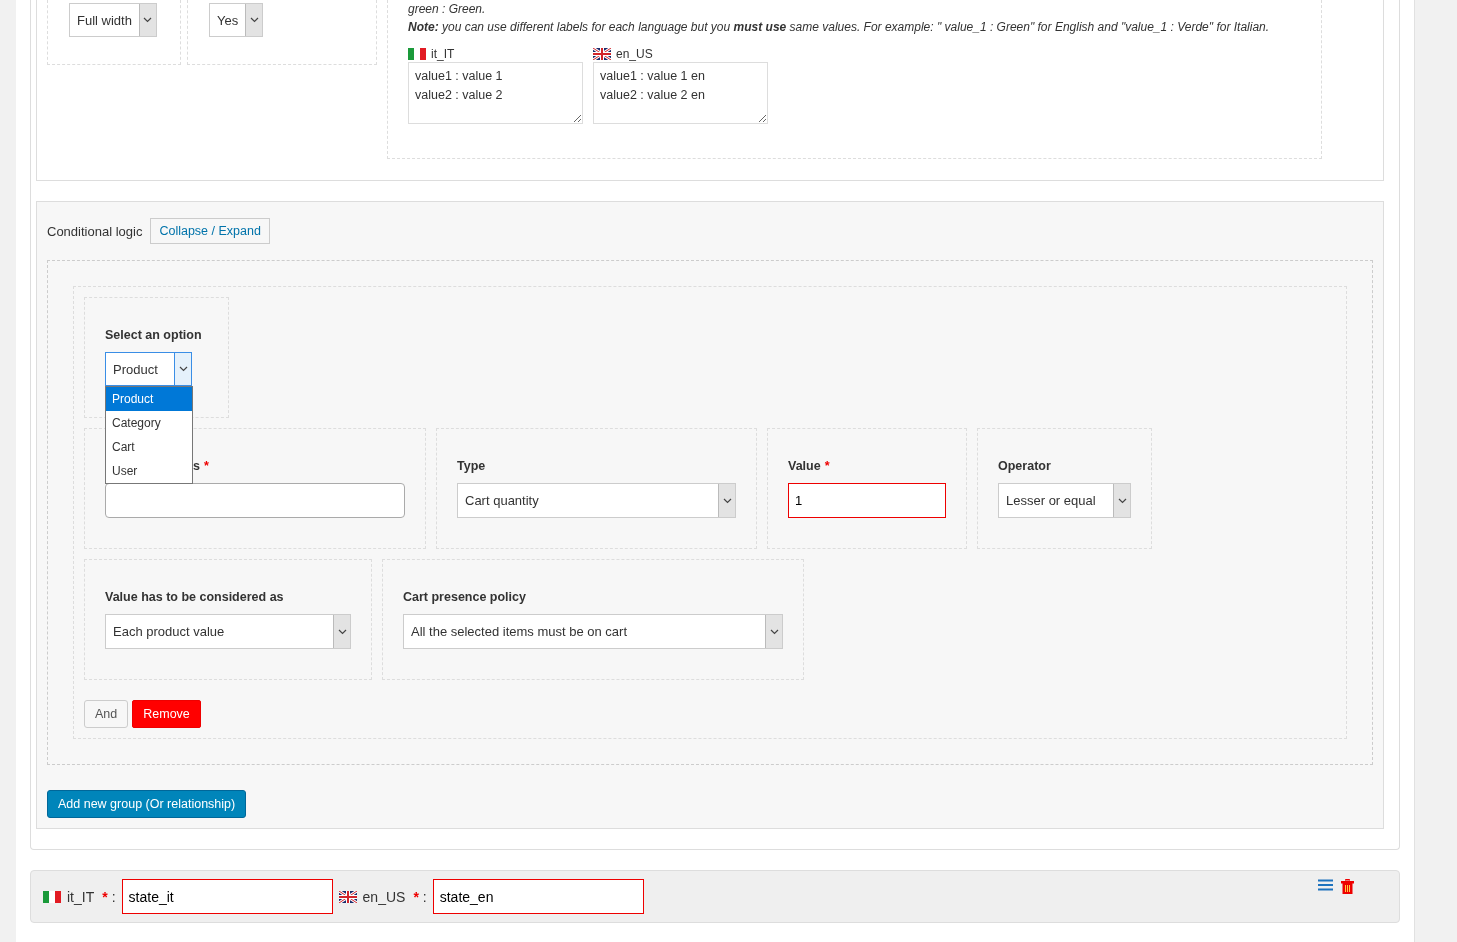  Describe the element at coordinates (149, 423) in the screenshot. I see `dropdown-option: Category` at that location.